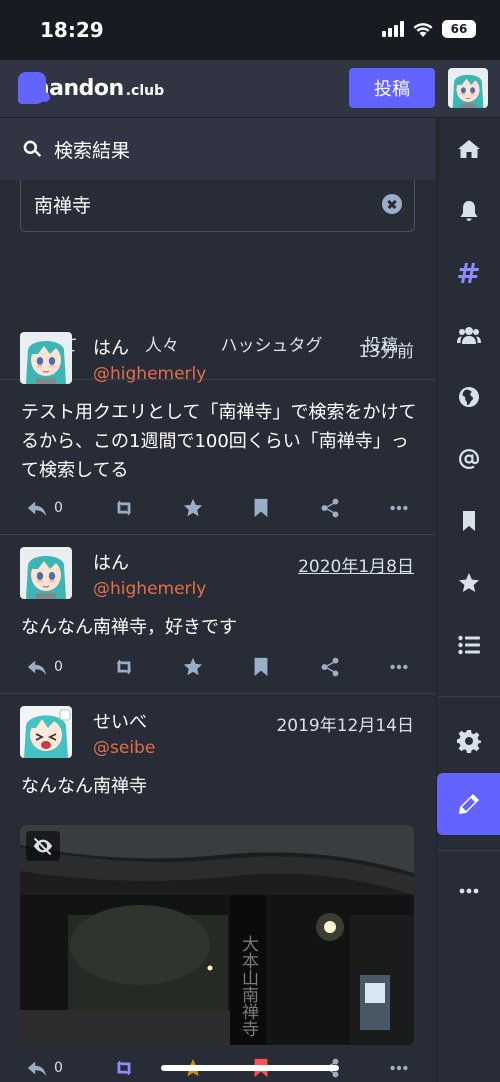  I want to click on media-sign-text: 大本山南禅寺, so click(248, 986).